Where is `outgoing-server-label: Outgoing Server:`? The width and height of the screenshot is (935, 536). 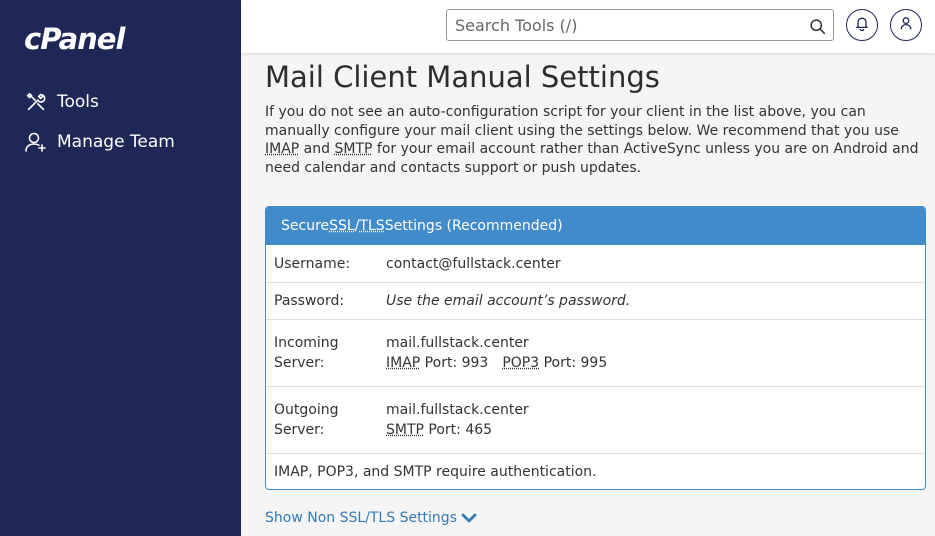
outgoing-server-label: Outgoing Server: is located at coordinates (326, 420).